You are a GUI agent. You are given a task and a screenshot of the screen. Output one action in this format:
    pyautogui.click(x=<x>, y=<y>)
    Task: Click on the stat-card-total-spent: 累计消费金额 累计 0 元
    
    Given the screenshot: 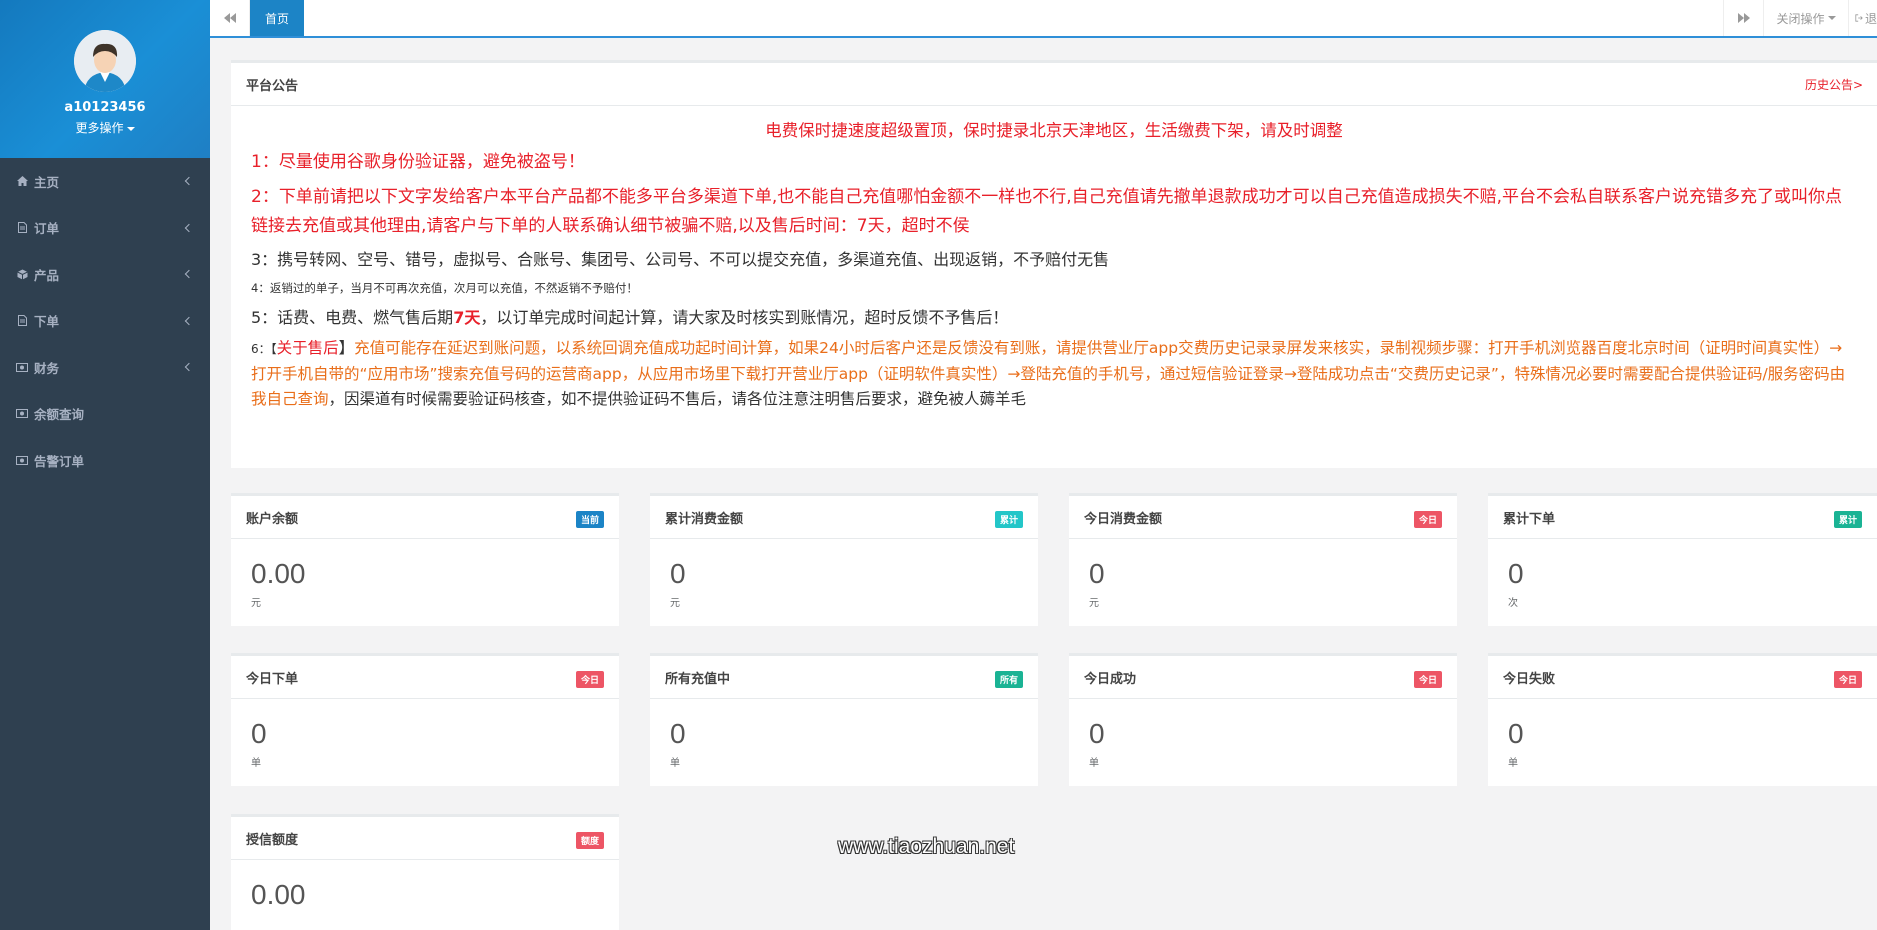 What is the action you would take?
    pyautogui.click(x=844, y=559)
    